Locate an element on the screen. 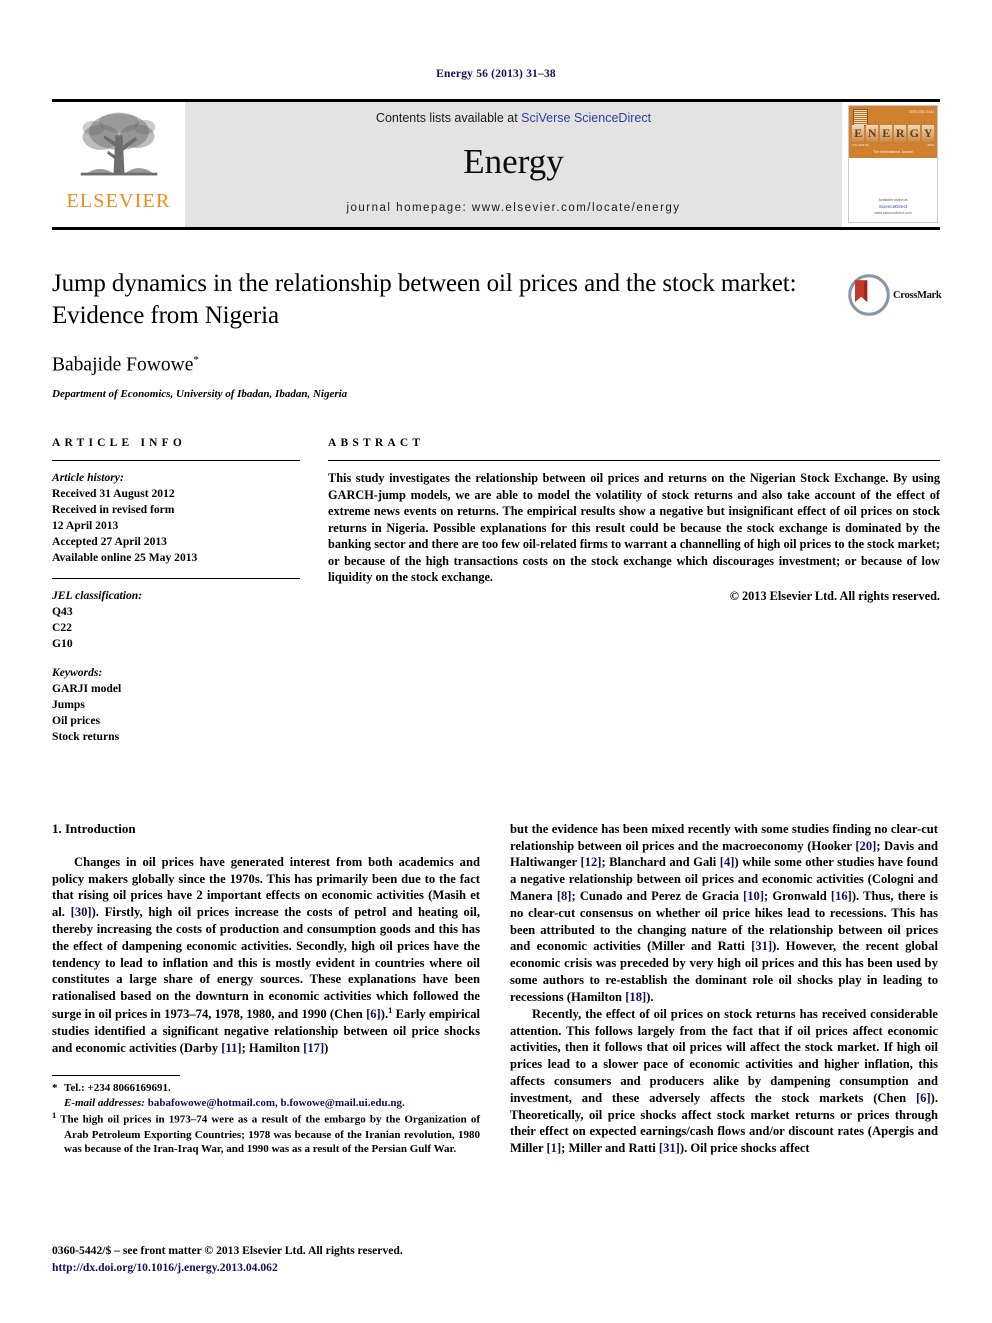 The height and width of the screenshot is (1323, 992). cover-letter: N is located at coordinates (872, 133).